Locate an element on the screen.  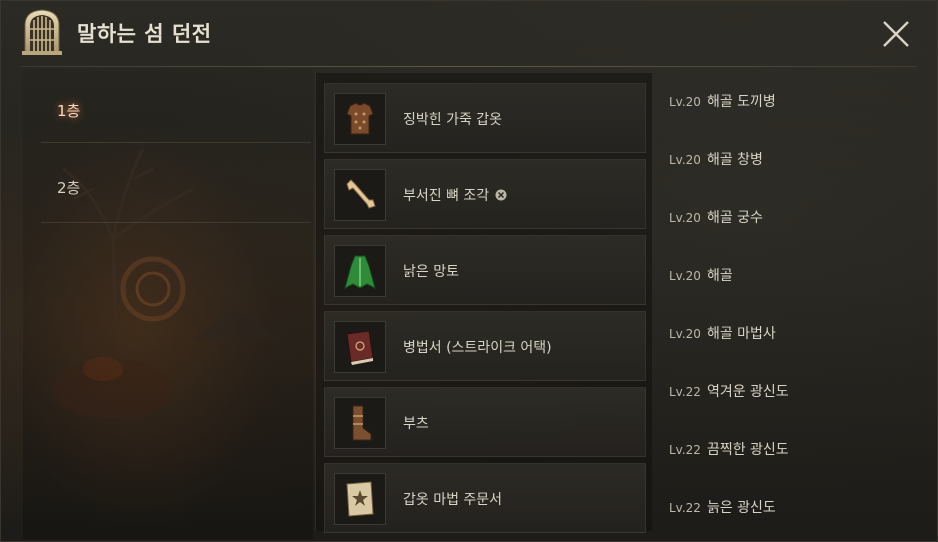
monster-entry: Lv.22 늙은 광신도 is located at coordinates (722, 508).